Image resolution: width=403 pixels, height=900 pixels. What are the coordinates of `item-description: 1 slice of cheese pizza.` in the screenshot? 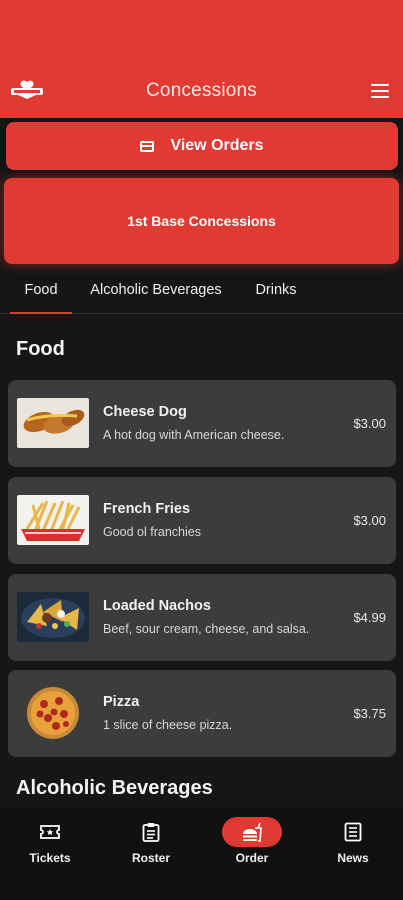 It's located at (168, 725).